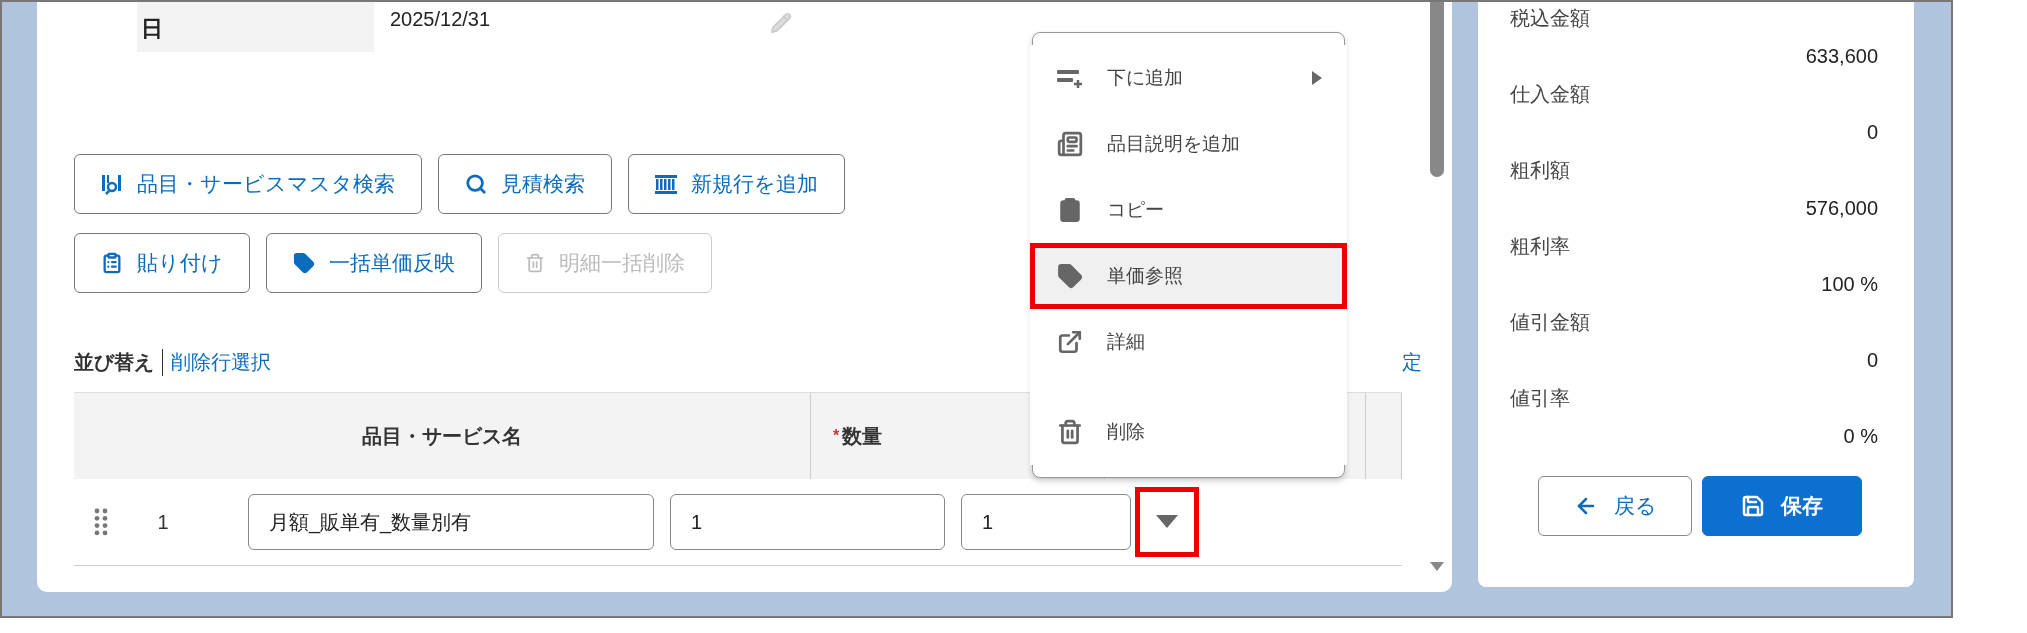 The image size is (2027, 633). What do you see at coordinates (1437, 89) in the screenshot?
I see `scrollbar-thumb` at bounding box center [1437, 89].